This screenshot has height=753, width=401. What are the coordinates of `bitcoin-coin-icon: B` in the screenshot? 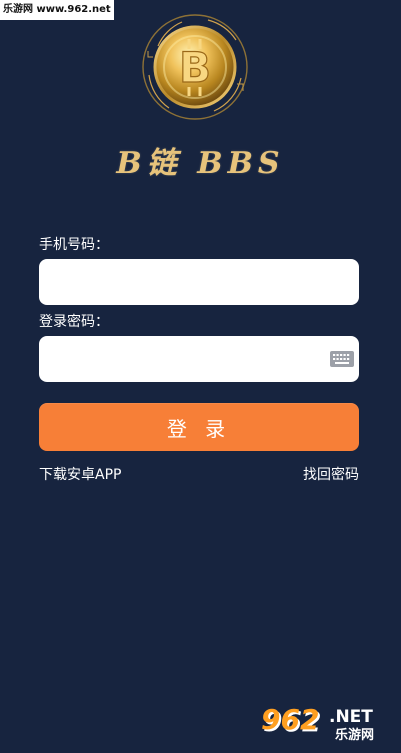 It's located at (195, 67).